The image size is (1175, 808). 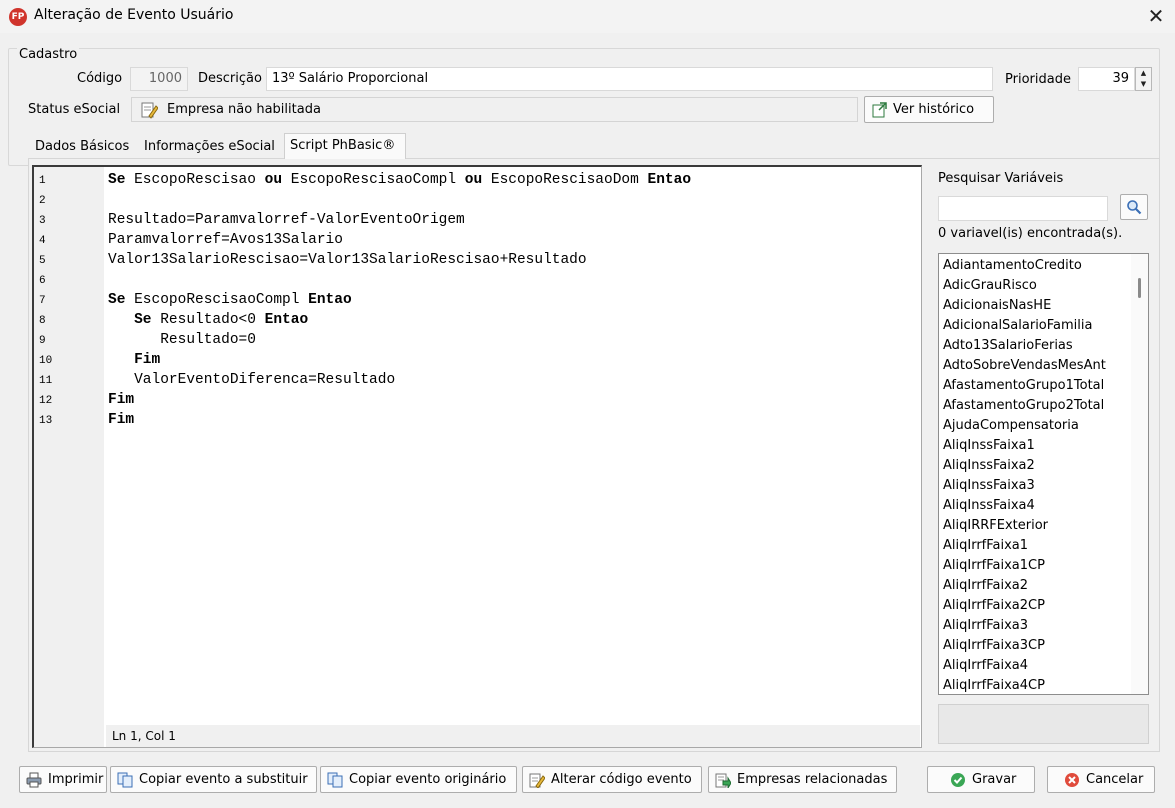 What do you see at coordinates (1024, 366) in the screenshot?
I see `variable-list-item: AdtoSobreVendasMesAnt` at bounding box center [1024, 366].